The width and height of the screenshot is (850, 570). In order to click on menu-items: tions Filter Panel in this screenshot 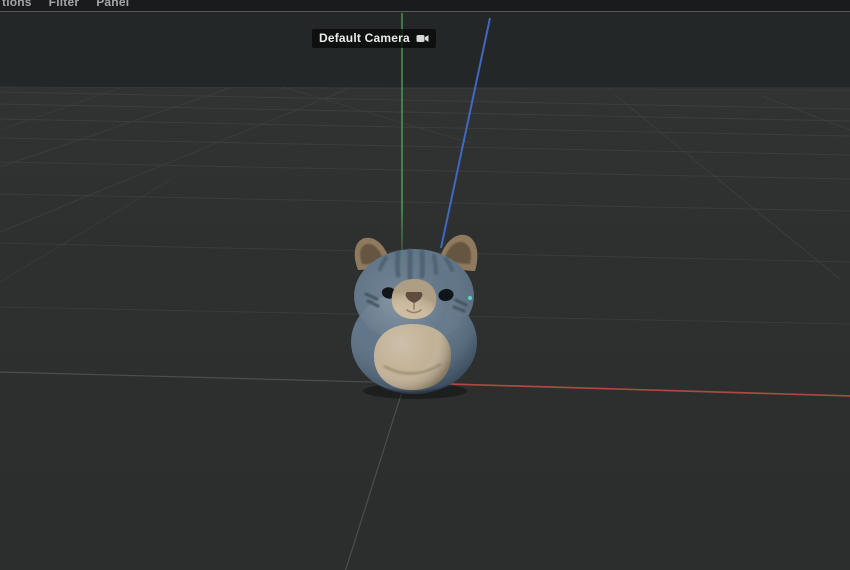, I will do `click(65, 4)`.